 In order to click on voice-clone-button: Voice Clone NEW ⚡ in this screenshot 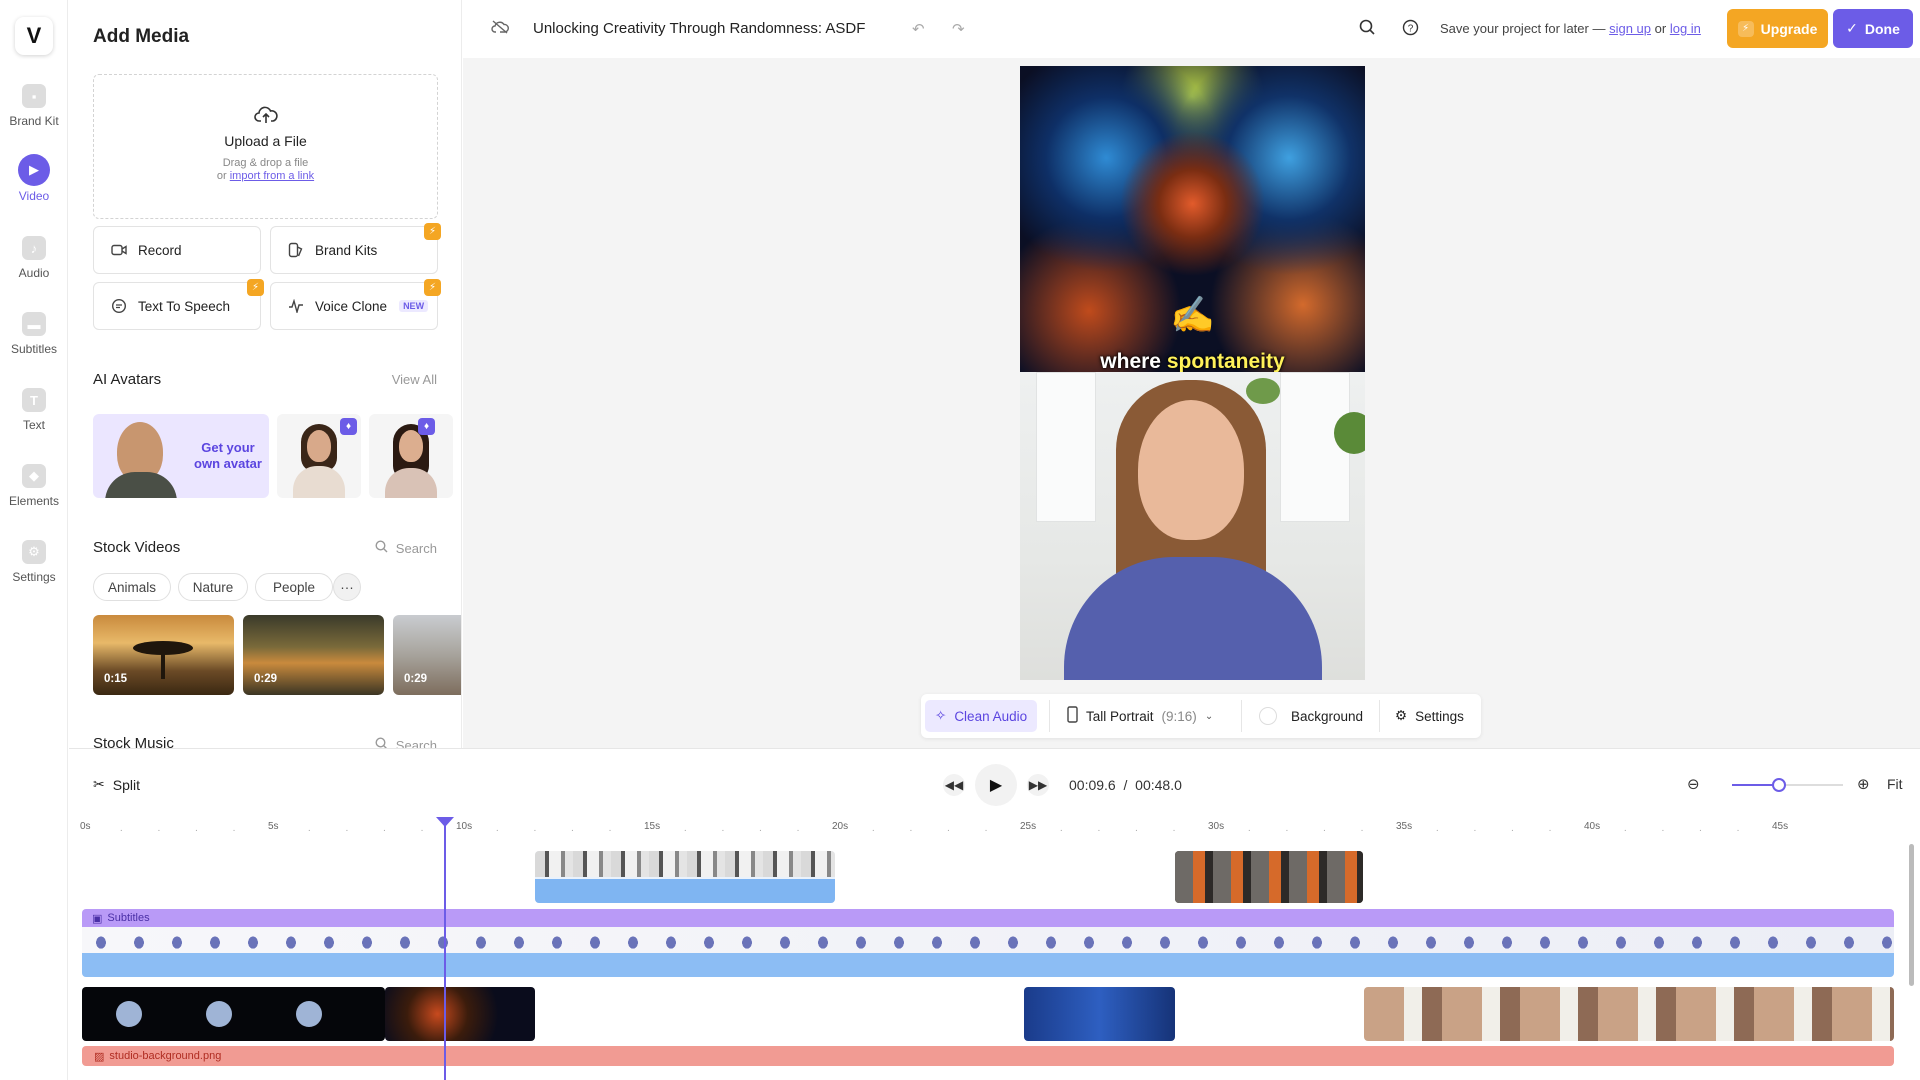, I will do `click(355, 304)`.